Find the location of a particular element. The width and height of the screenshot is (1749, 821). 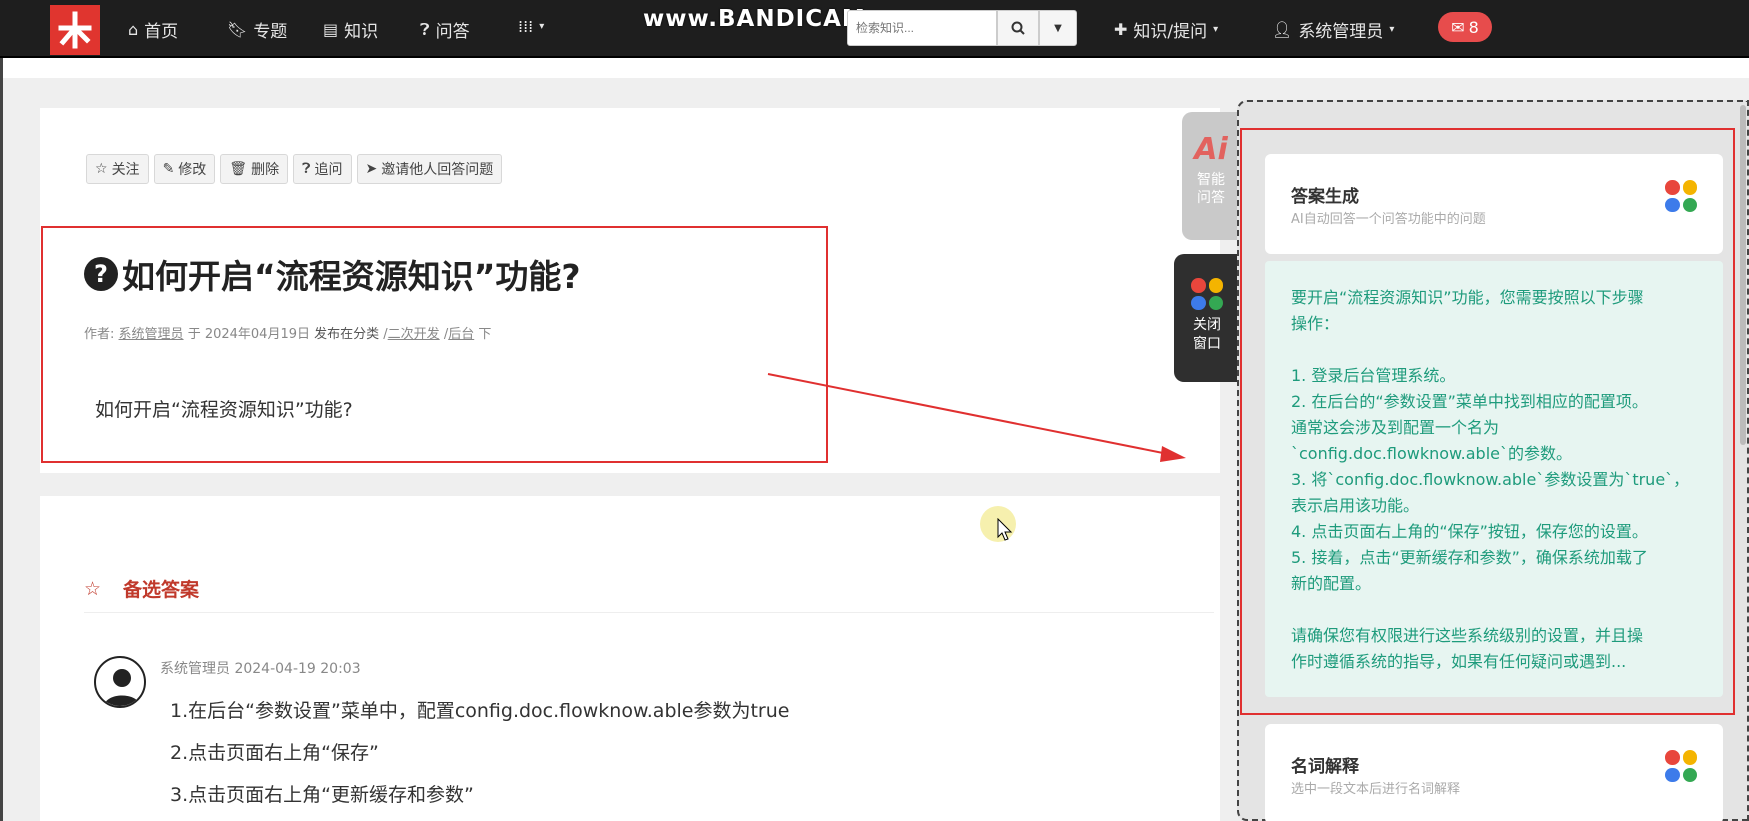

ai-tab-label-2: 问答 is located at coordinates (1211, 198).